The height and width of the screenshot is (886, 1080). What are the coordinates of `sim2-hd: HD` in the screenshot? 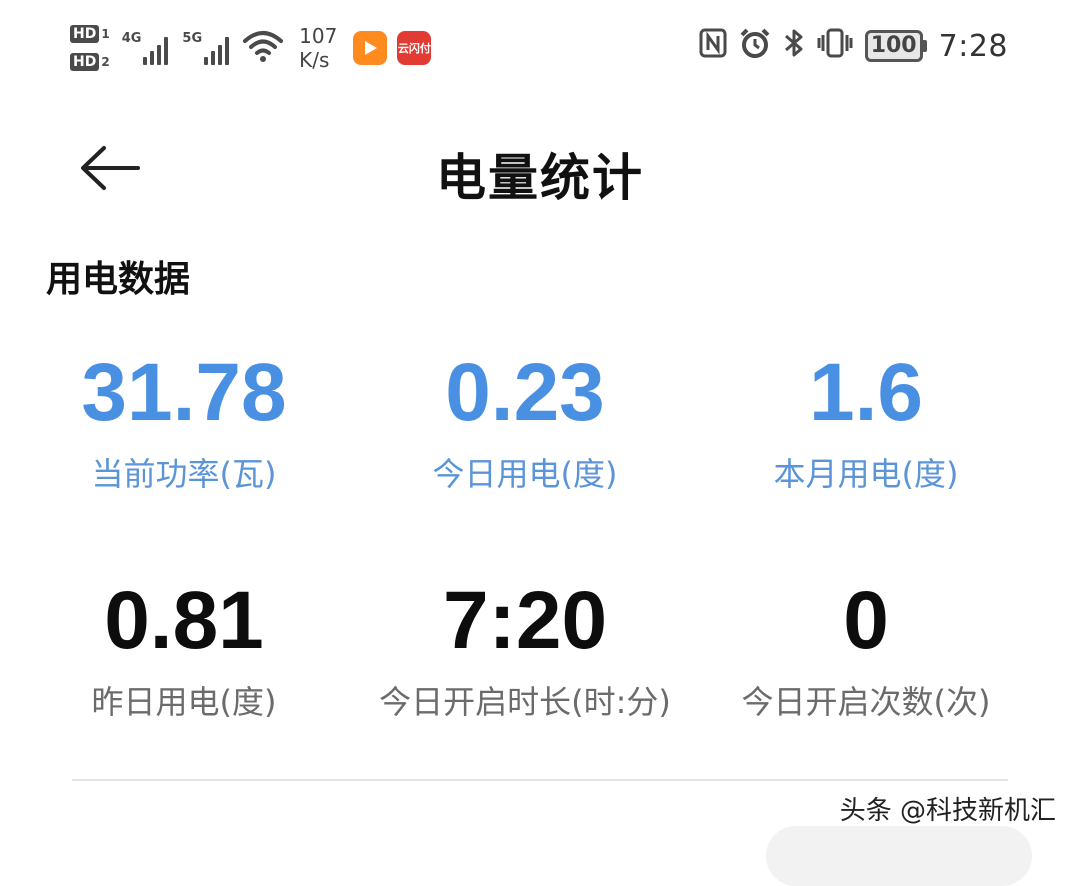 It's located at (85, 62).